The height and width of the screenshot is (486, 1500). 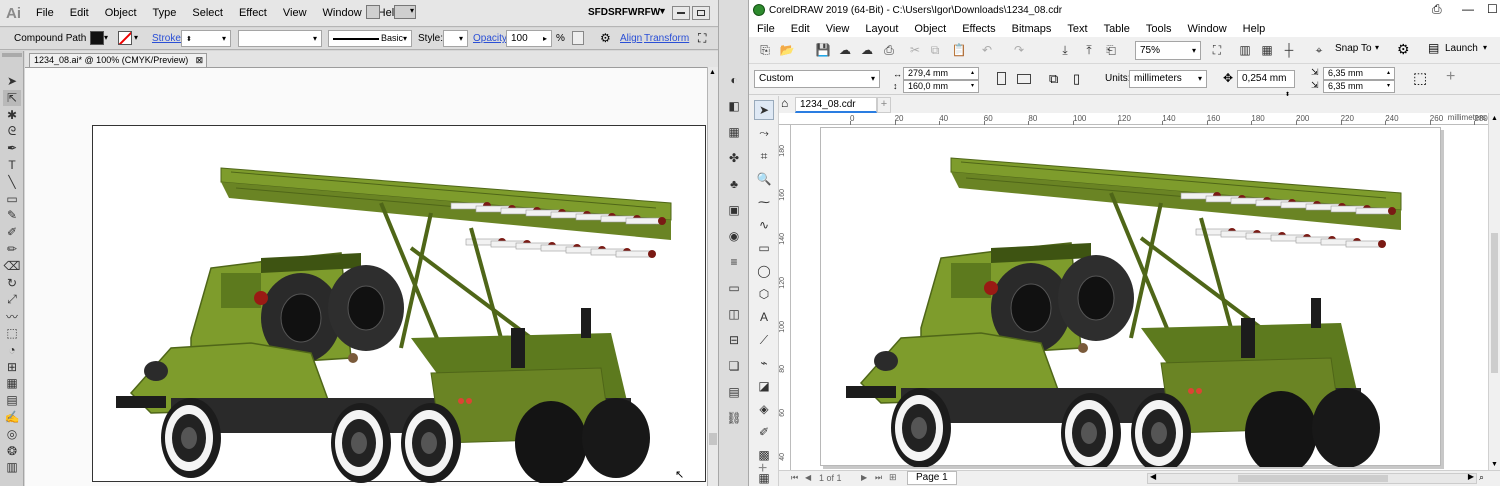 I want to click on show-guidelines-icon: ┼, so click(x=1289, y=50).